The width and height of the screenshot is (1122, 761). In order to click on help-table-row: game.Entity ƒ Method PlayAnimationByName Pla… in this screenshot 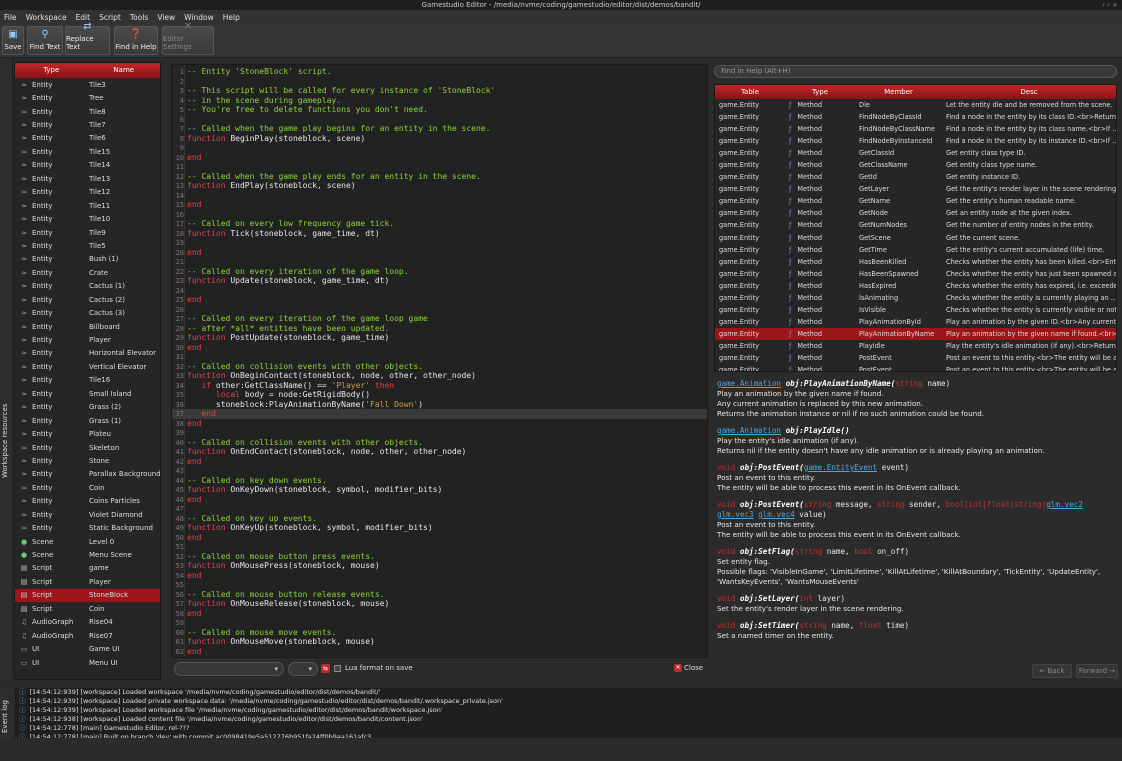, I will do `click(915, 333)`.